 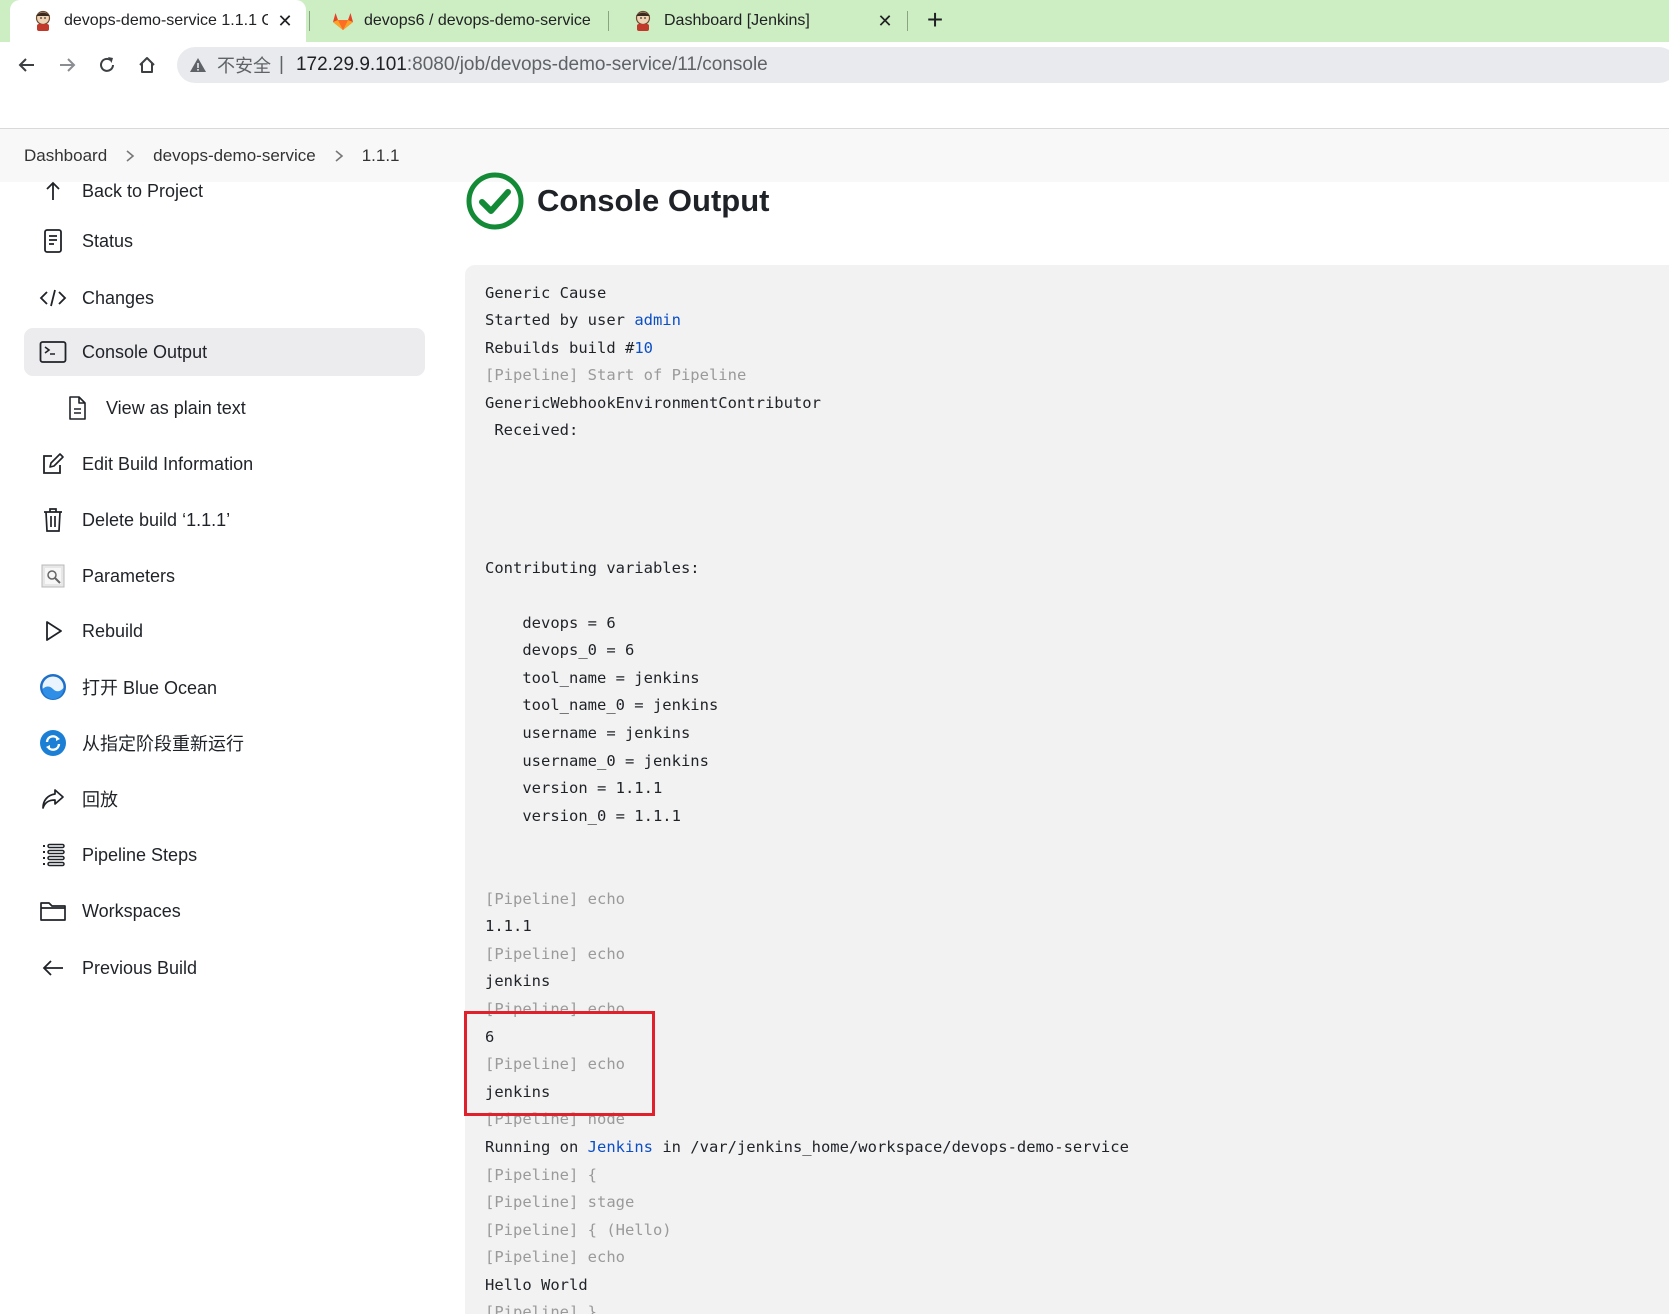 I want to click on page-header: Console Output, so click(x=617, y=201).